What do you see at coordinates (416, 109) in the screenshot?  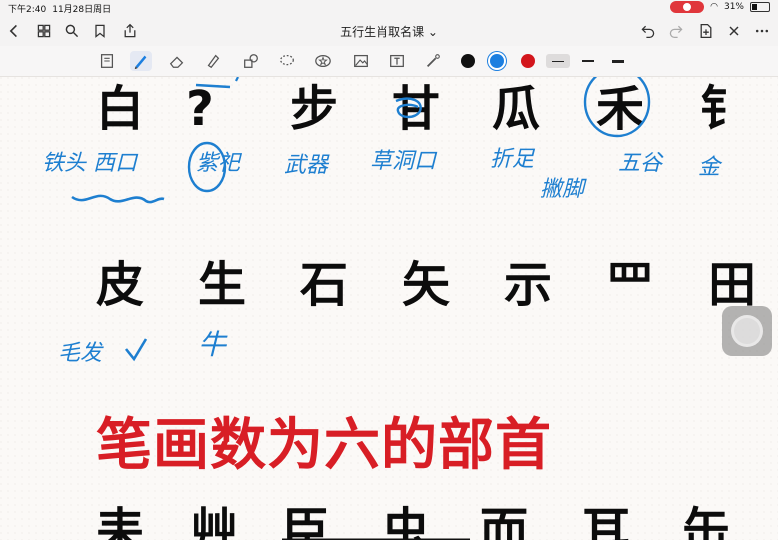 I see `radical-gan: 甘` at bounding box center [416, 109].